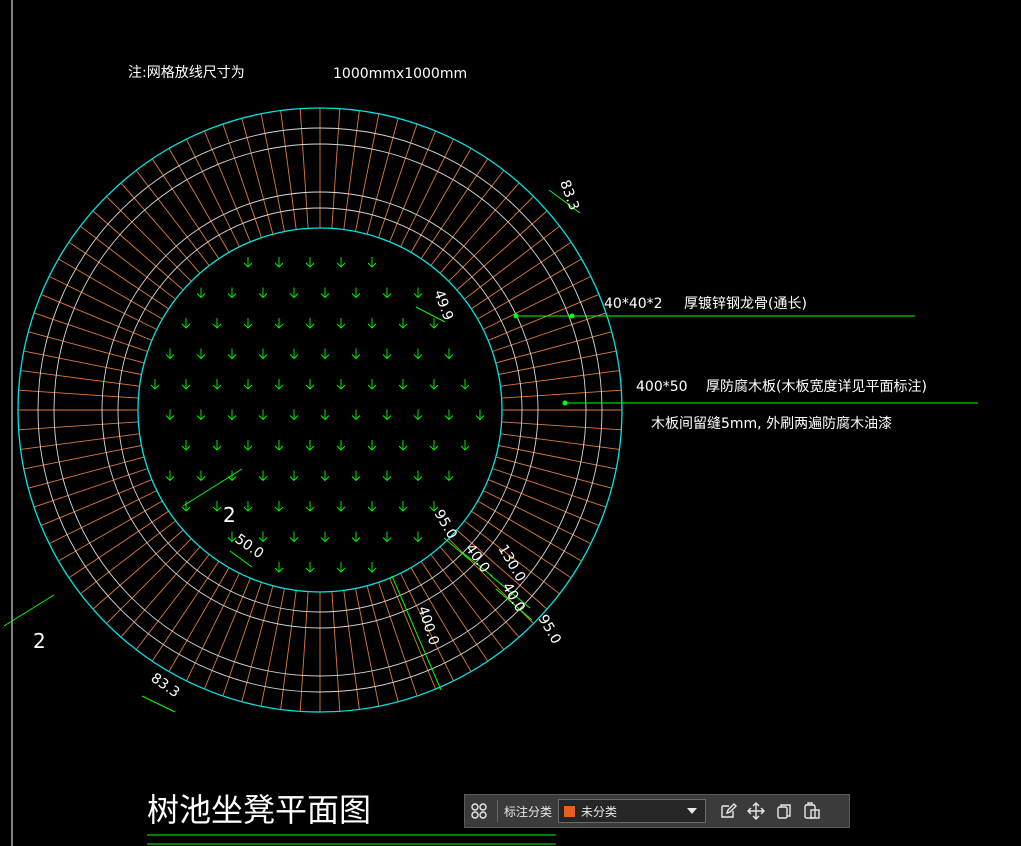 The image size is (1021, 846). I want to click on drawing-title: 树池坐凳平面图, so click(259, 810).